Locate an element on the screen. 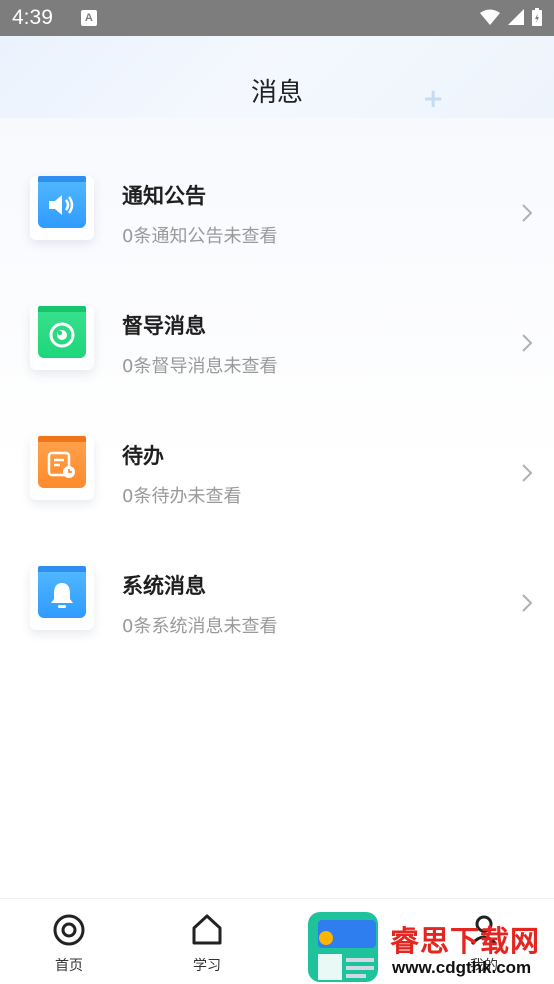 This screenshot has width=554, height=984. item-title: 通知公告 is located at coordinates (164, 196).